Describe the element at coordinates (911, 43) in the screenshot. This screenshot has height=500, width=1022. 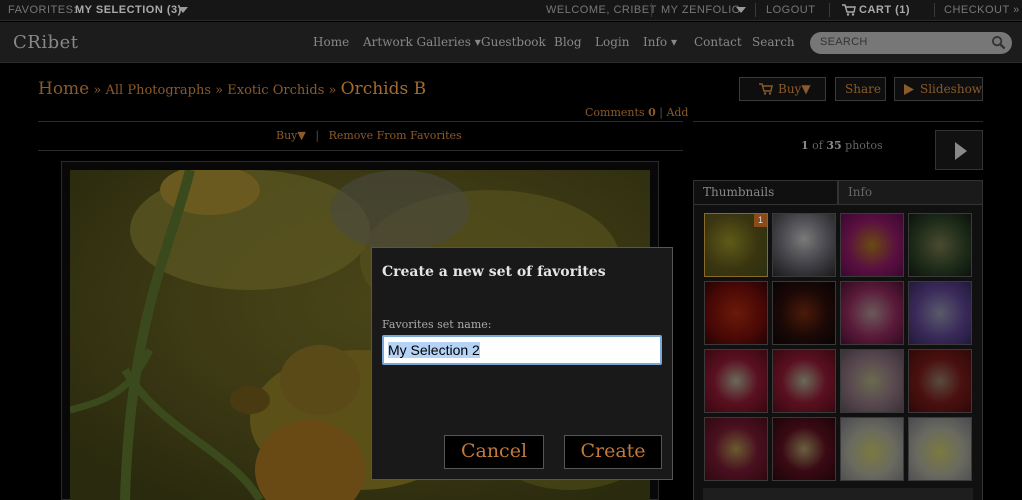
I see `search-input: SEARCH` at that location.